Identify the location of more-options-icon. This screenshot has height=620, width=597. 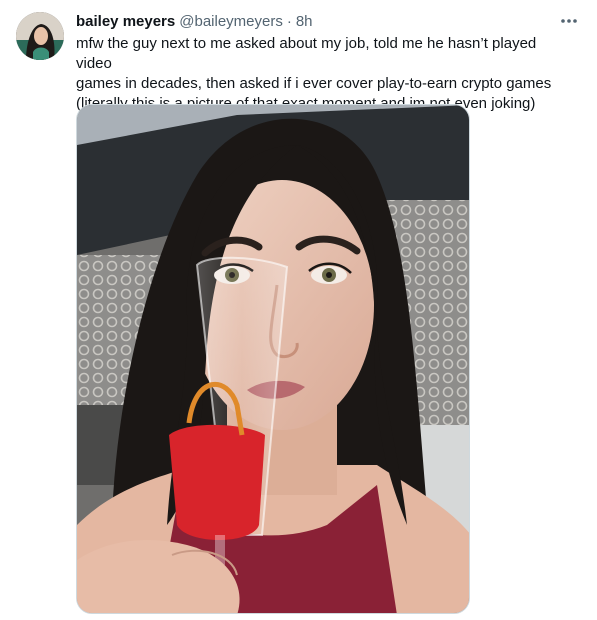
(569, 21).